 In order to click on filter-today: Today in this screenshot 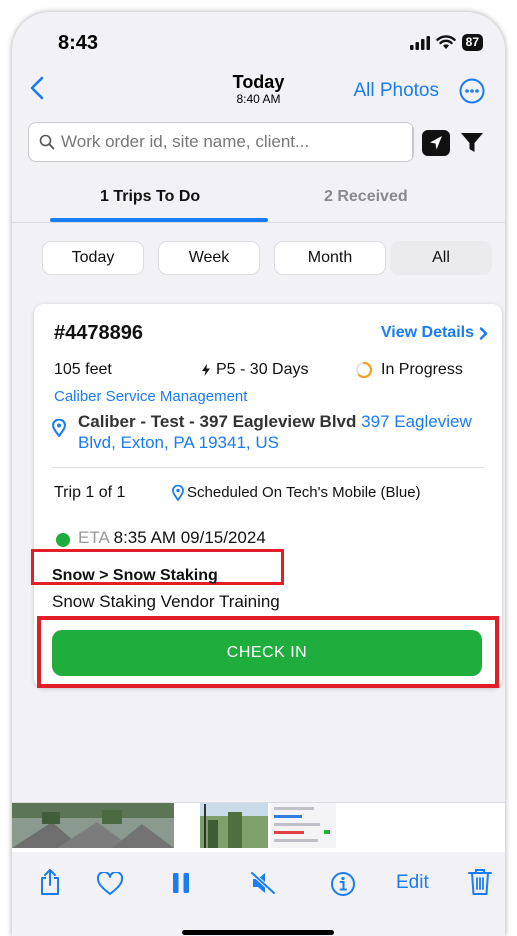, I will do `click(93, 258)`.